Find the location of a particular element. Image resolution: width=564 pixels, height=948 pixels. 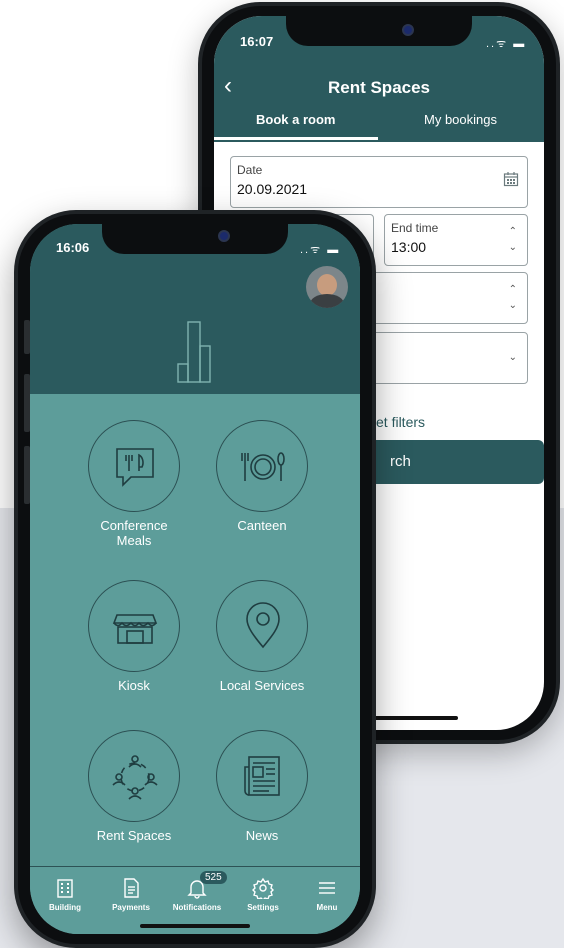

document-icon is located at coordinates (131, 888).